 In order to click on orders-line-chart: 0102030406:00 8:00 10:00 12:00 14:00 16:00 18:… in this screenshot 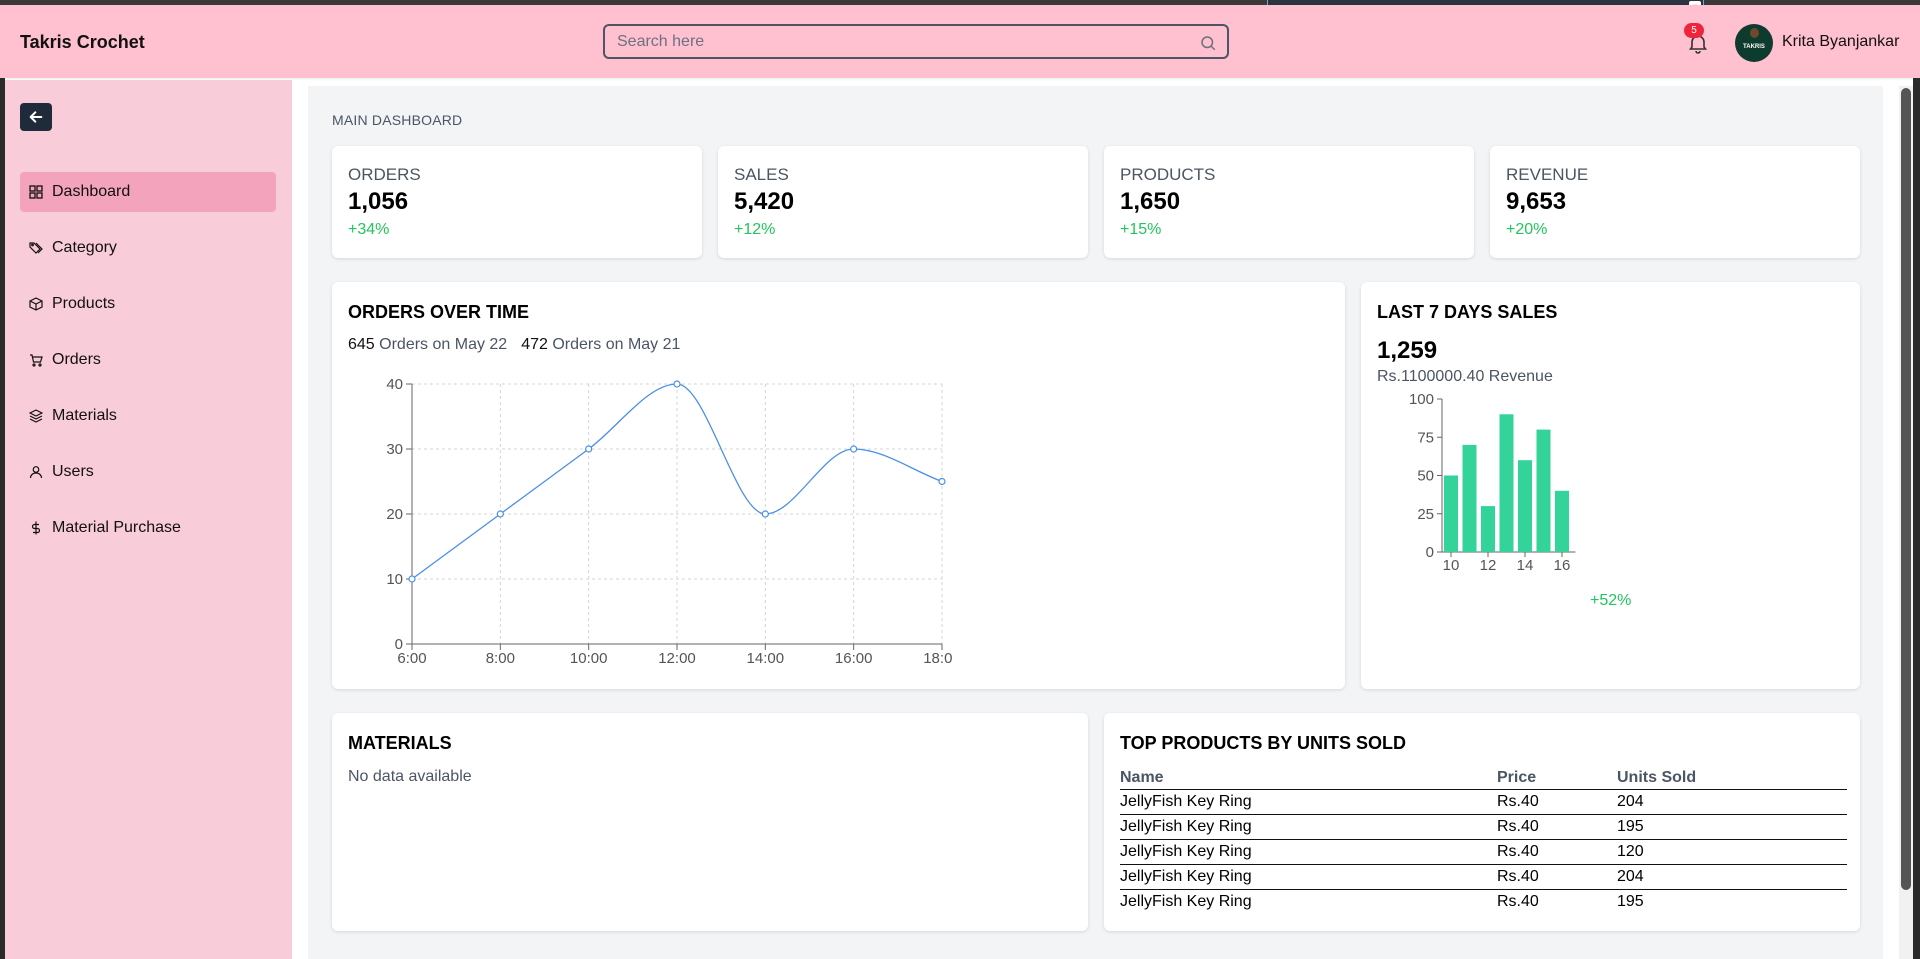, I will do `click(642, 522)`.